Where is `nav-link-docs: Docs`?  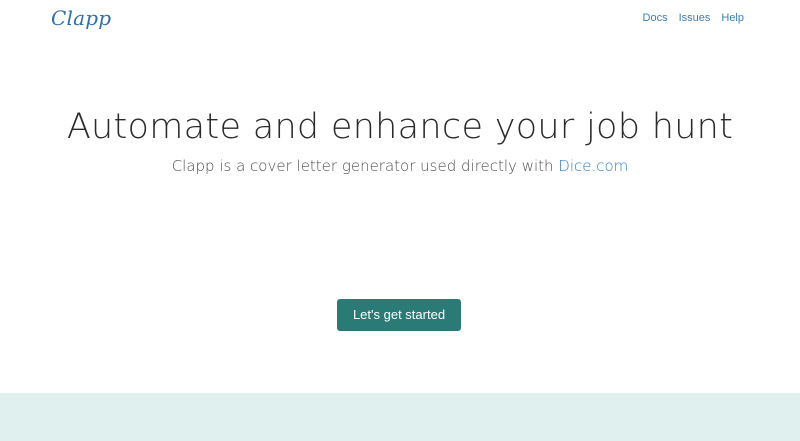 nav-link-docs: Docs is located at coordinates (655, 18).